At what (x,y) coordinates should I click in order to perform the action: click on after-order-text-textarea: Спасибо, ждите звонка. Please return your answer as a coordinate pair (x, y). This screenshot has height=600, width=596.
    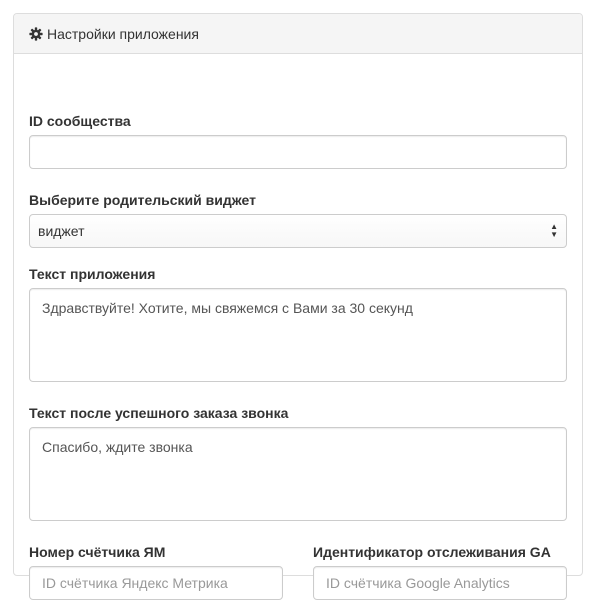
    Looking at the image, I should click on (298, 474).